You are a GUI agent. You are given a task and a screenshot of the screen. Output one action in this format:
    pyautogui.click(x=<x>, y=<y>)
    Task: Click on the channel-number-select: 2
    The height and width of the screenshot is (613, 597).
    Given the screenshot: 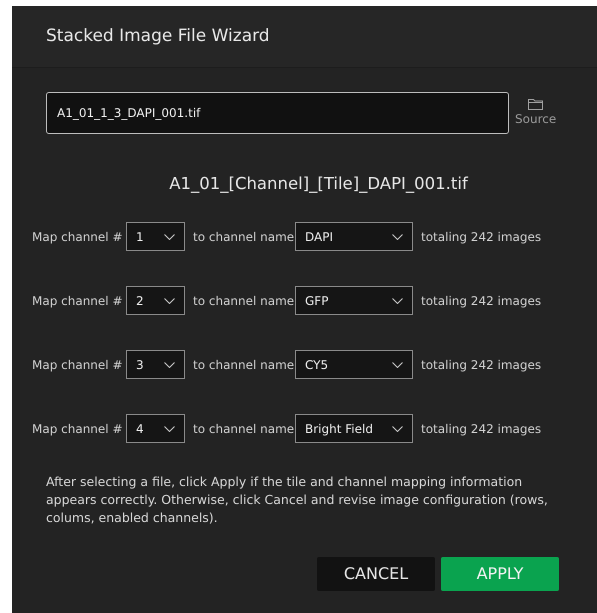 What is the action you would take?
    pyautogui.click(x=155, y=301)
    